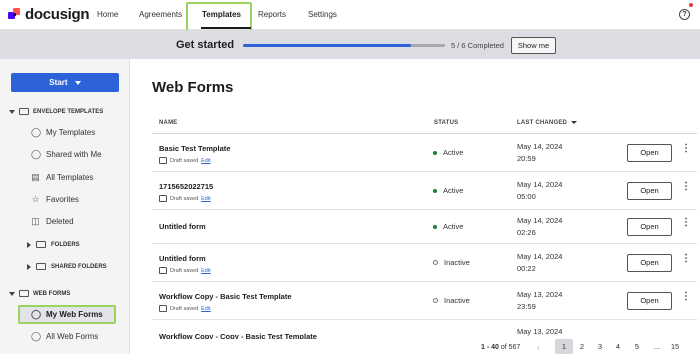  Describe the element at coordinates (435, 300) in the screenshot. I see `inactive-dot-icon` at that location.